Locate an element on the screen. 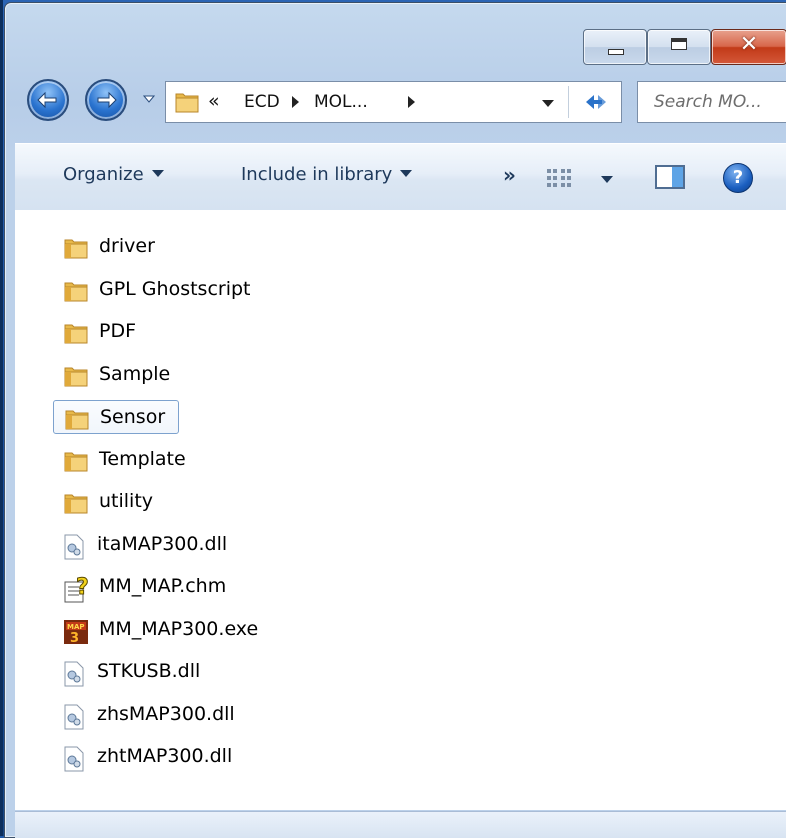  include-in-library-label: Include in library is located at coordinates (317, 174).